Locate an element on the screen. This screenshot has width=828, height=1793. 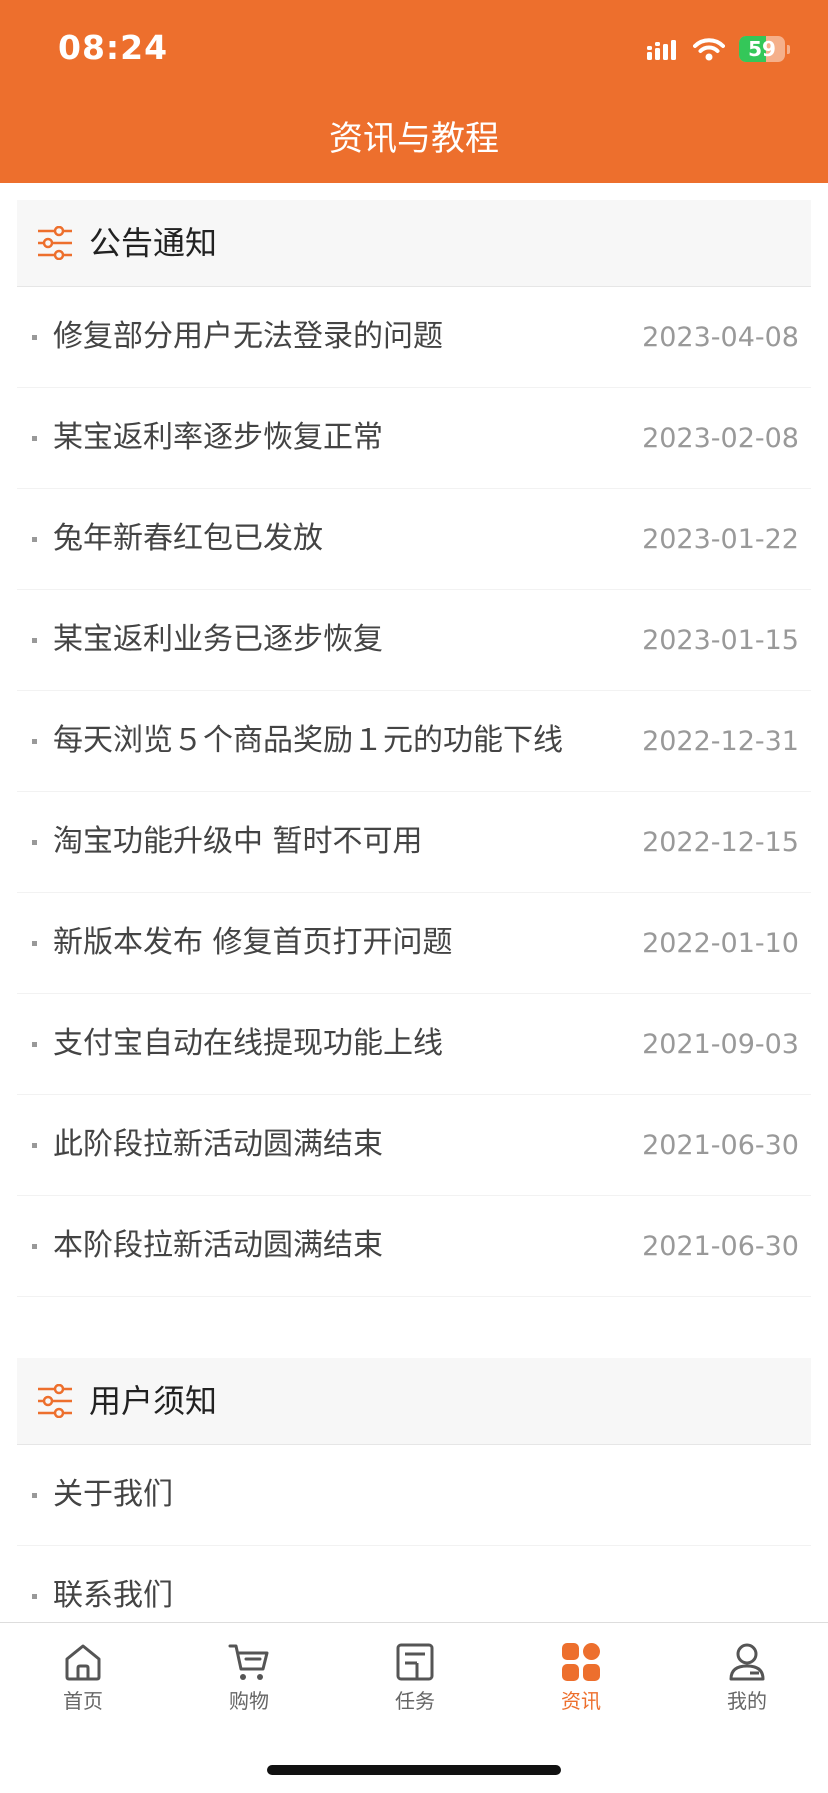
announcement-row: 每天浏览５个商品奖励１元的功能下线 2022-12-31 is located at coordinates (414, 741).